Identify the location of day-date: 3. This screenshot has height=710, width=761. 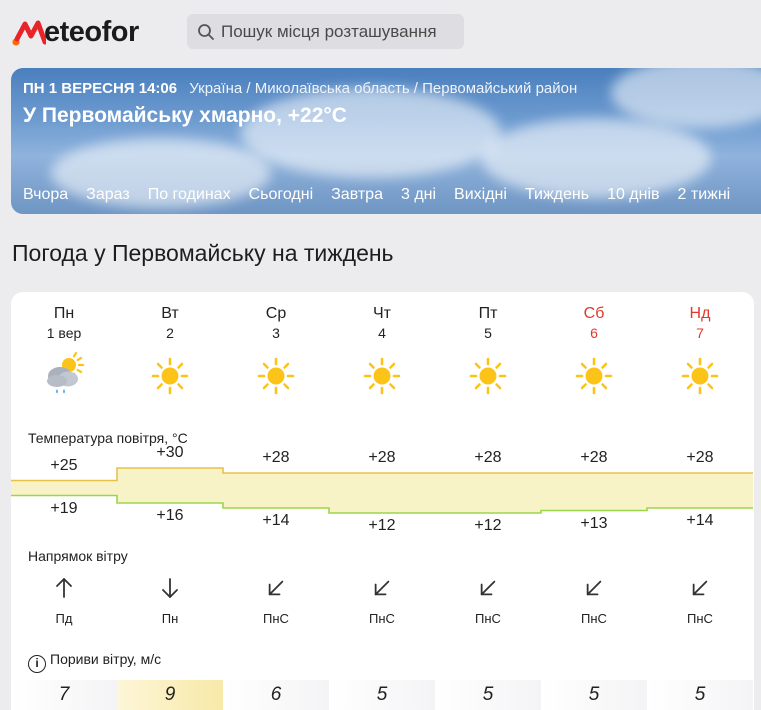
(276, 333).